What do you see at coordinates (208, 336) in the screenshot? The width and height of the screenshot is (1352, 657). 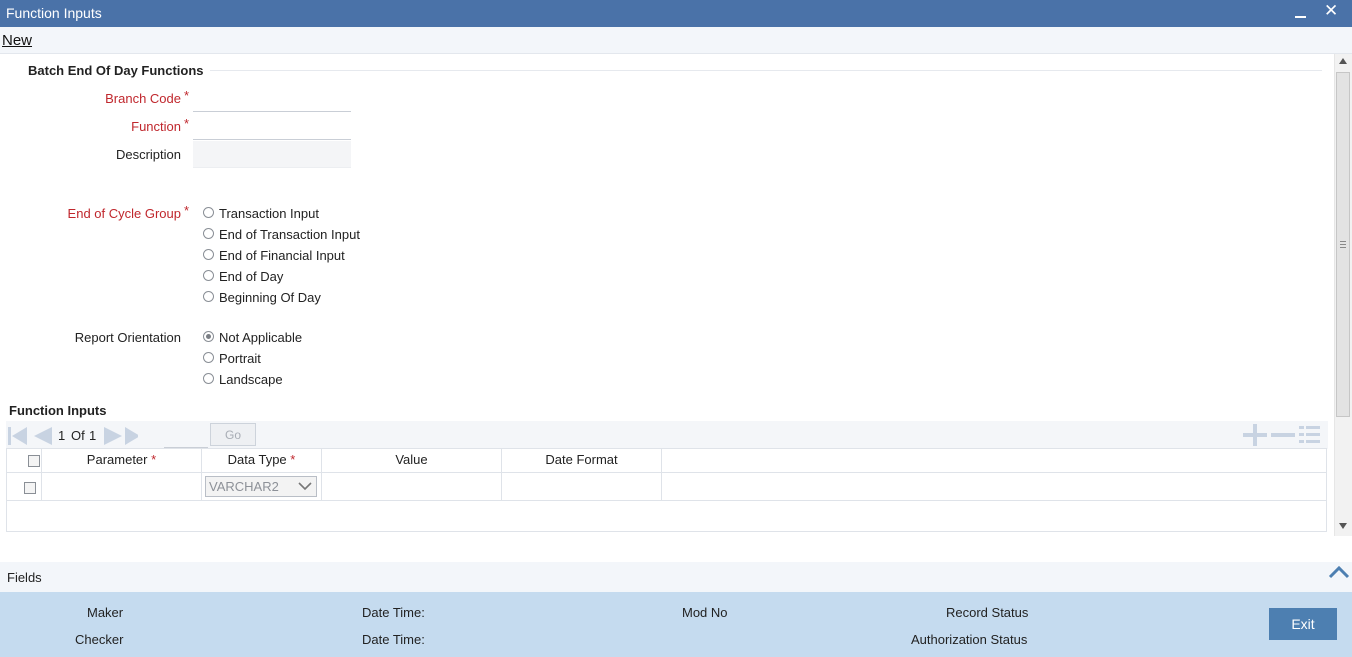 I see `radio-button-selected` at bounding box center [208, 336].